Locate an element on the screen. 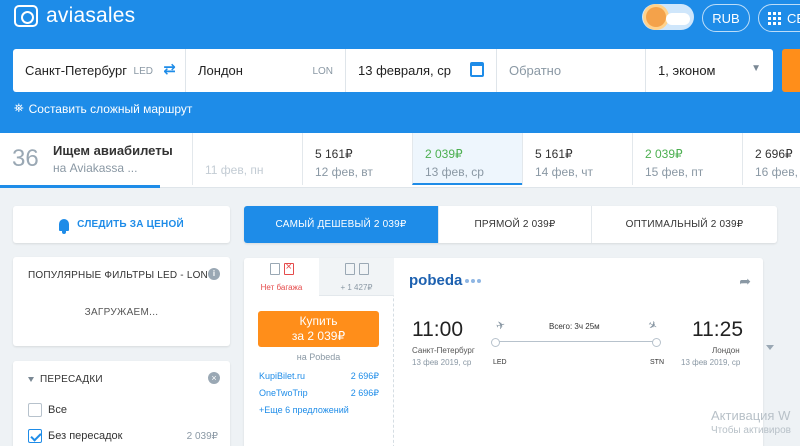  passengers-field: 1, эконом ▼ is located at coordinates (709, 70).